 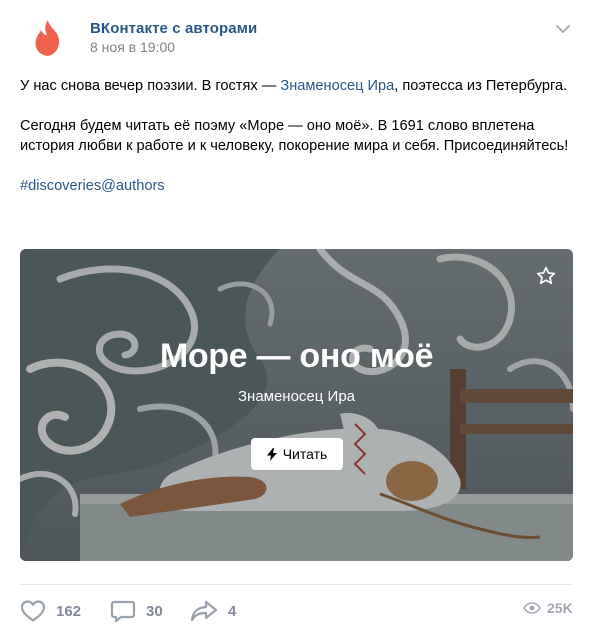 What do you see at coordinates (204, 611) in the screenshot?
I see `share-arrow-icon` at bounding box center [204, 611].